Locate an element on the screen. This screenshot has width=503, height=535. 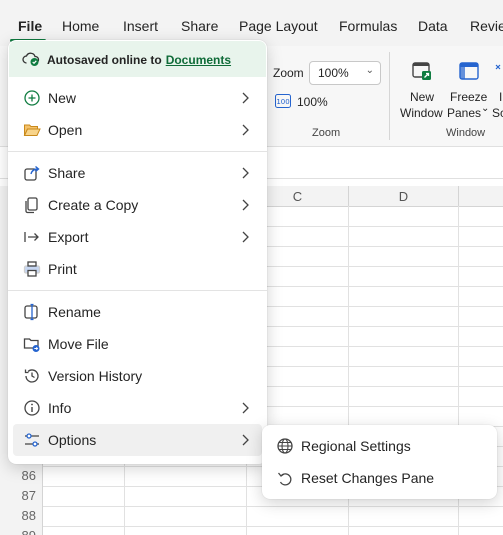
table-row: 89 is located at coordinates (251, 530).